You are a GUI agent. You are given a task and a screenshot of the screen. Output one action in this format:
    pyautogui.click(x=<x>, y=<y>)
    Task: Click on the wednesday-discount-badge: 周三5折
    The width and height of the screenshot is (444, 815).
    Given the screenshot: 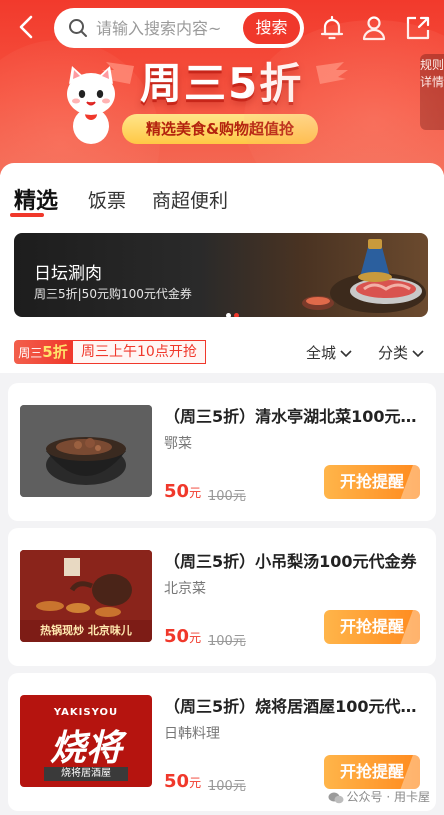 What is the action you would take?
    pyautogui.click(x=43, y=352)
    